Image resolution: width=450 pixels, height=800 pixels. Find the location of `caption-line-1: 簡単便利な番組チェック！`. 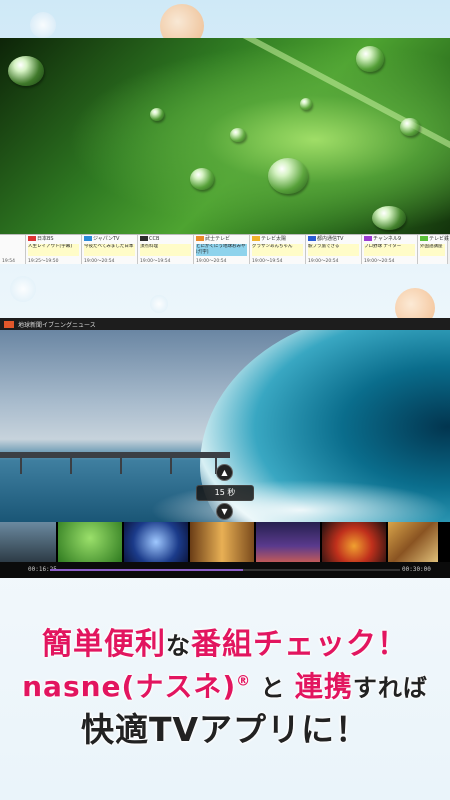

caption-line-1: 簡単便利な番組チェック！ is located at coordinates (225, 645).